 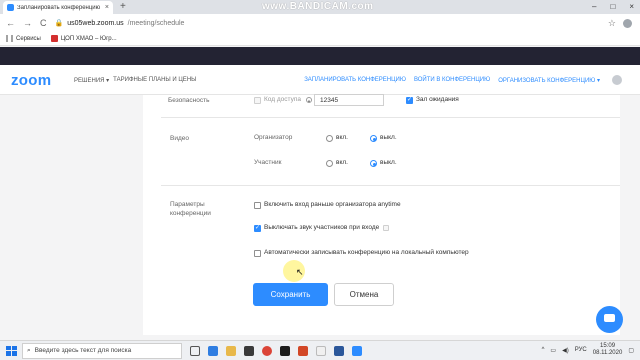 I want to click on options-label-line2: конференции, so click(x=190, y=213).